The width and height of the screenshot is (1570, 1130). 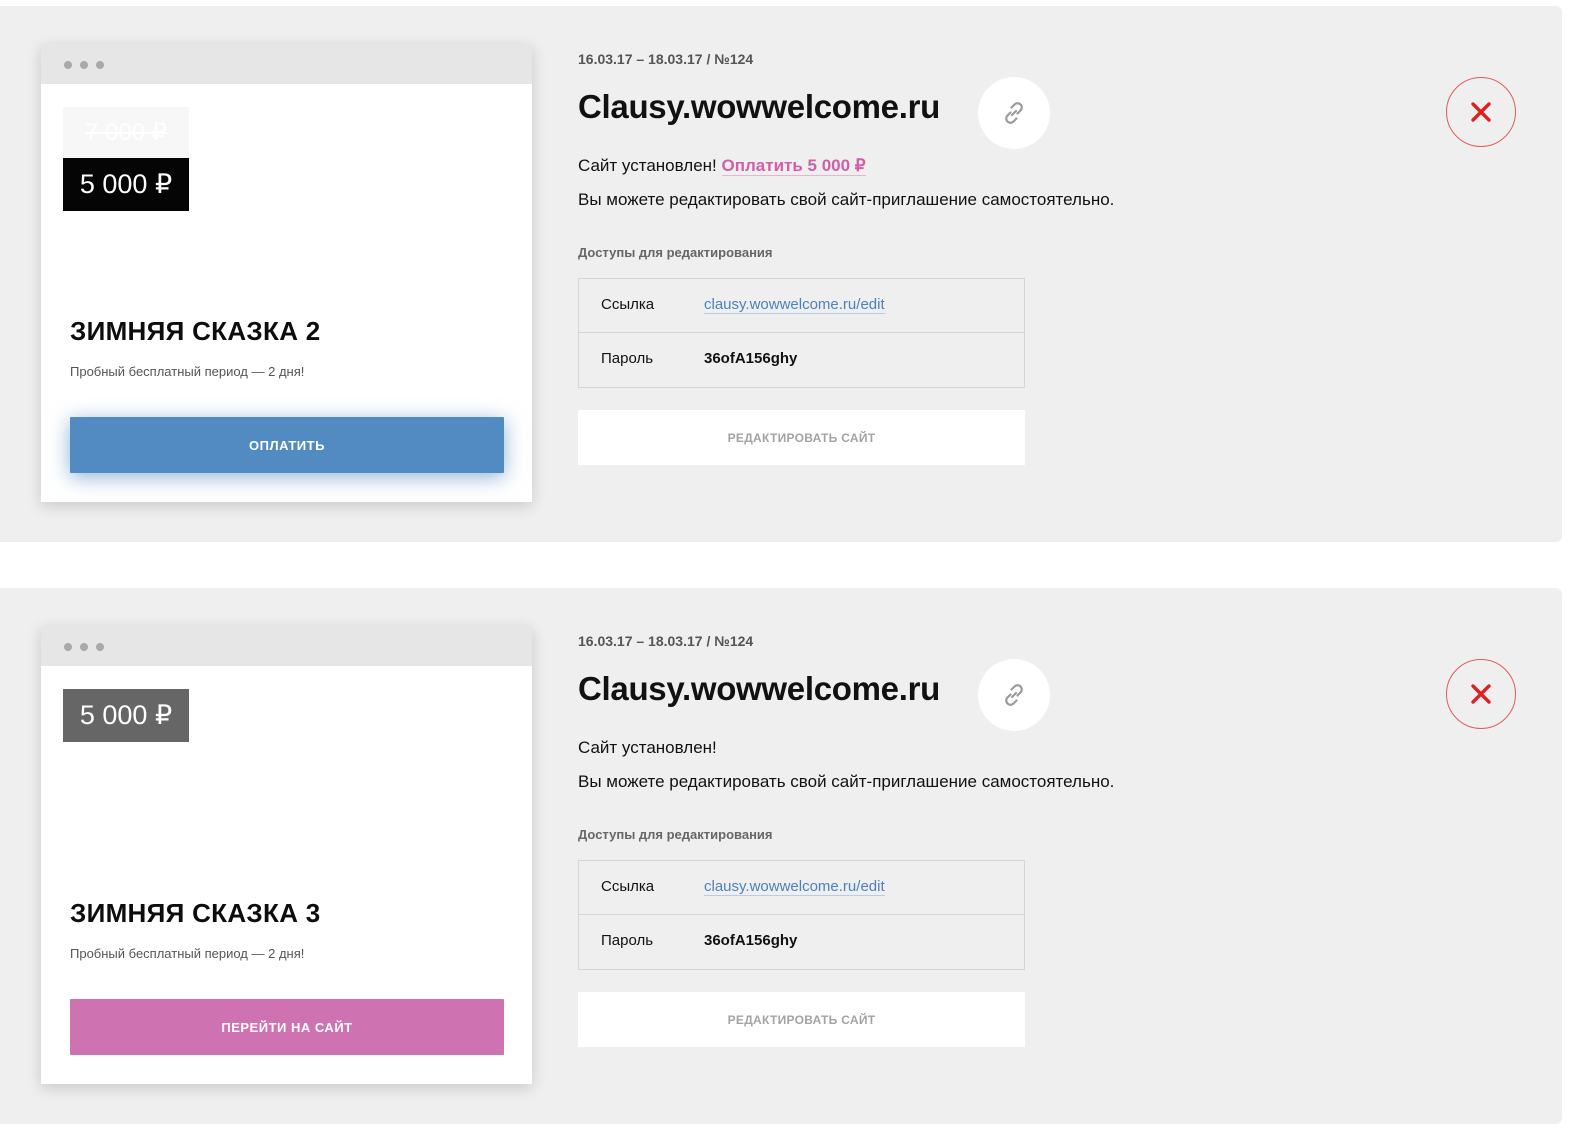 What do you see at coordinates (195, 331) in the screenshot?
I see `theme-name: ЗИМНЯЯ СКАЗКА 2` at bounding box center [195, 331].